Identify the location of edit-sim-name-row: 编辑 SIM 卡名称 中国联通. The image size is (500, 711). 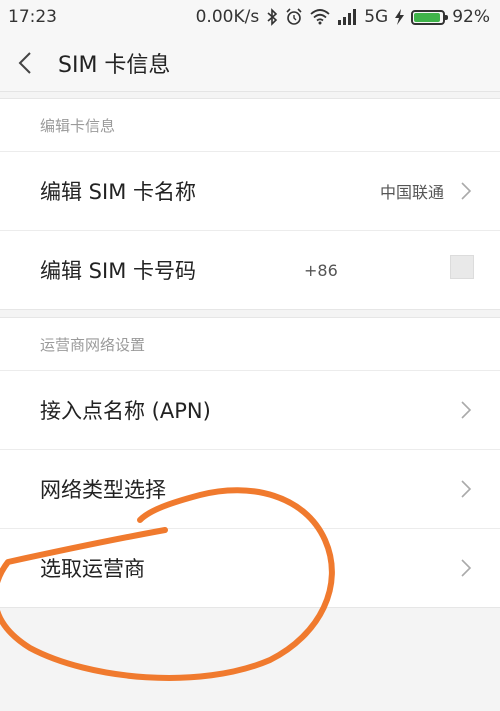
(250, 190).